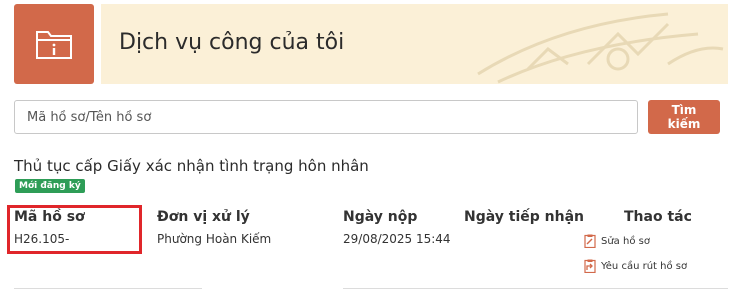 The image size is (740, 291). Describe the element at coordinates (326, 117) in the screenshot. I see `search-input` at that location.